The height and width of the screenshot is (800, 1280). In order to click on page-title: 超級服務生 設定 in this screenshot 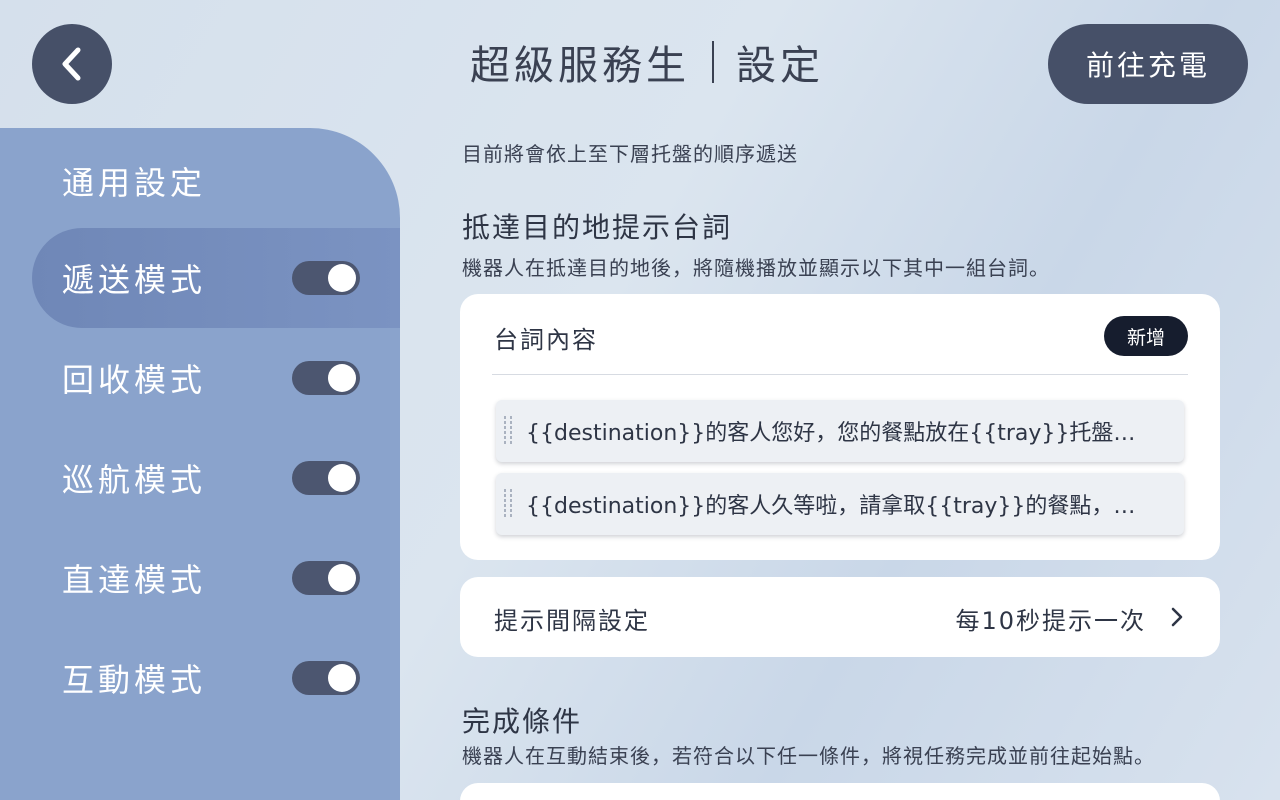, I will do `click(647, 62)`.